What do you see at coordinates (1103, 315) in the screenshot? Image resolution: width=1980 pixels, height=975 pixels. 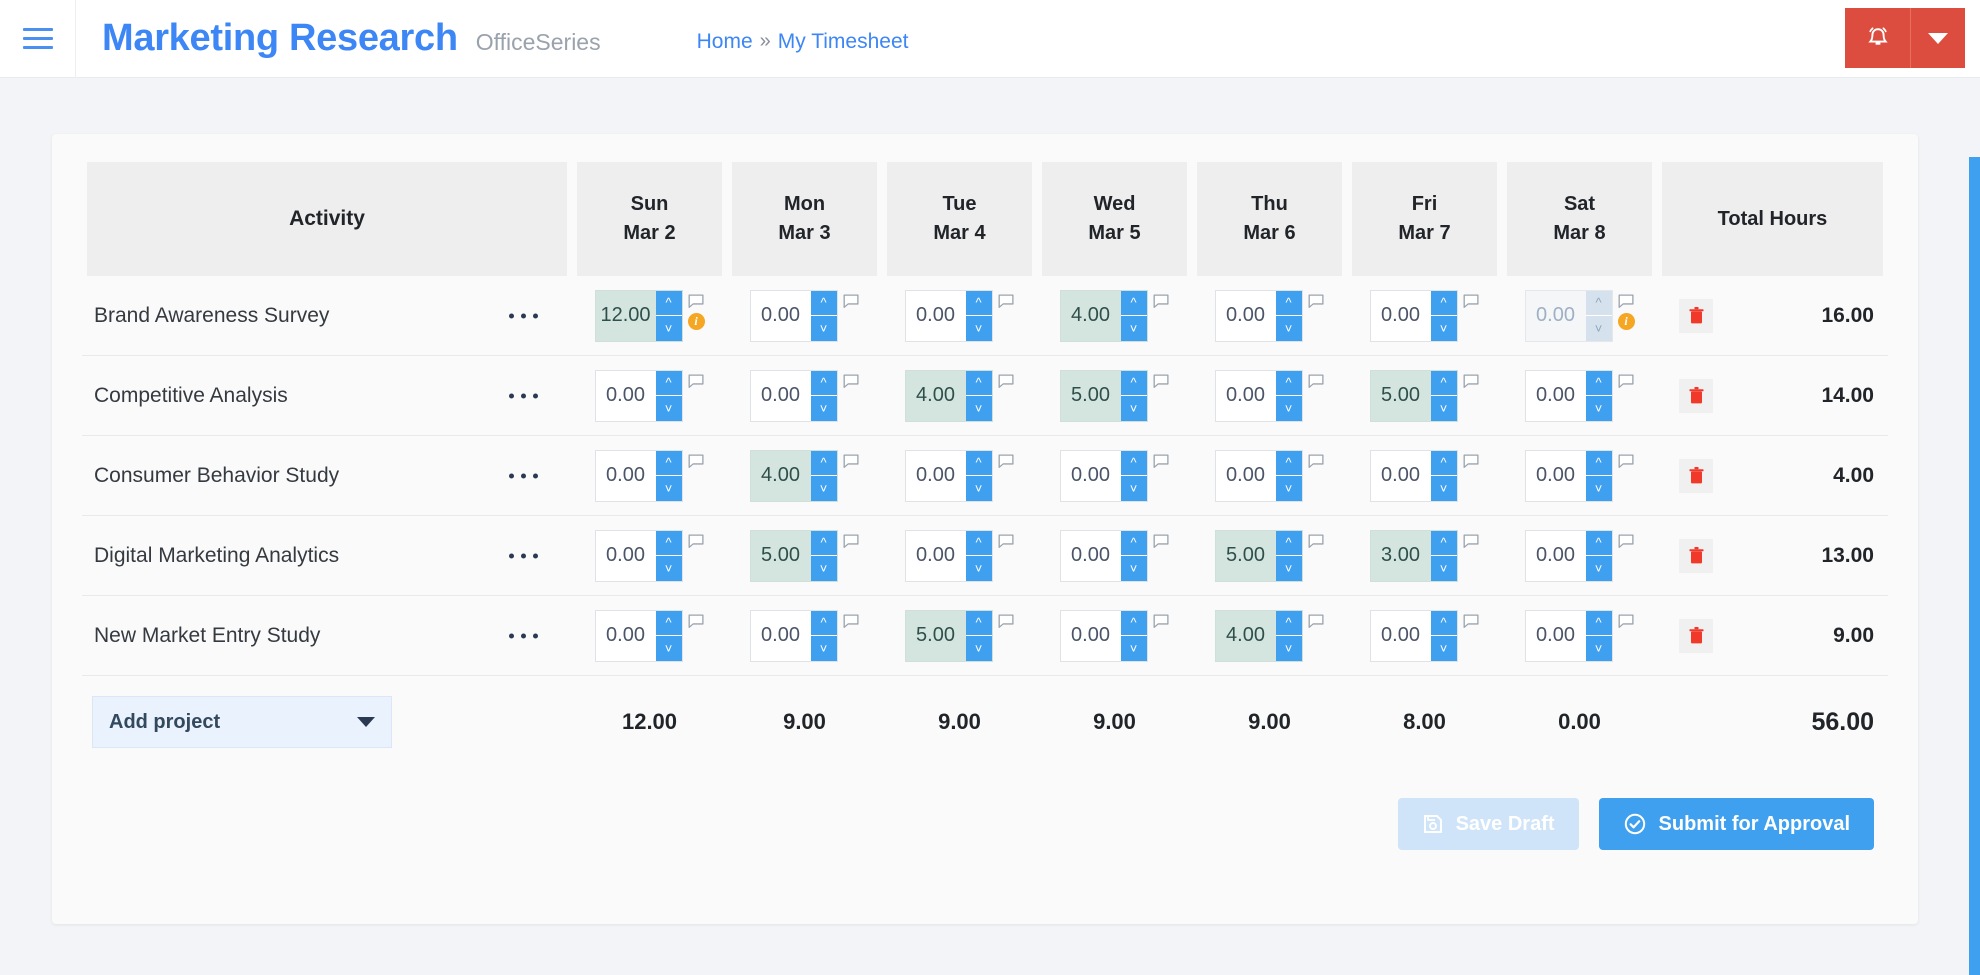 I see `hours-input-3: 4.00 ^ ˅` at bounding box center [1103, 315].